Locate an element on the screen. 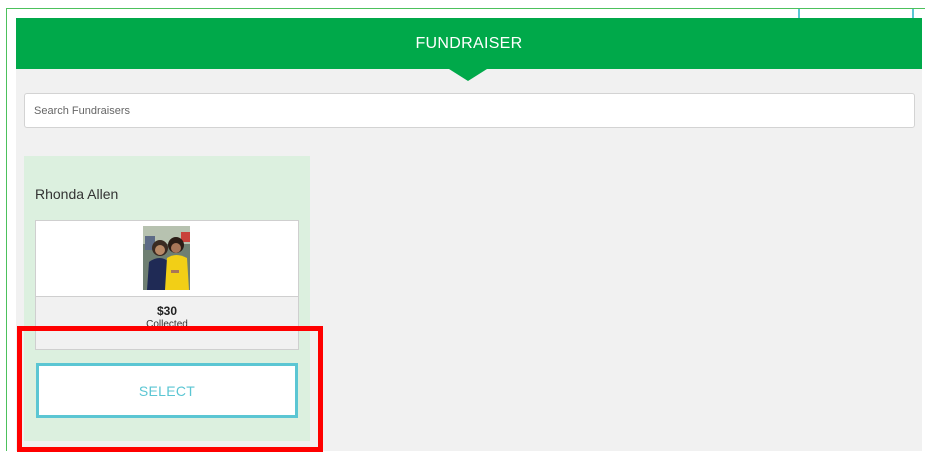 This screenshot has width=925, height=452. amount-collected-box: $30 Collected is located at coordinates (167, 323).